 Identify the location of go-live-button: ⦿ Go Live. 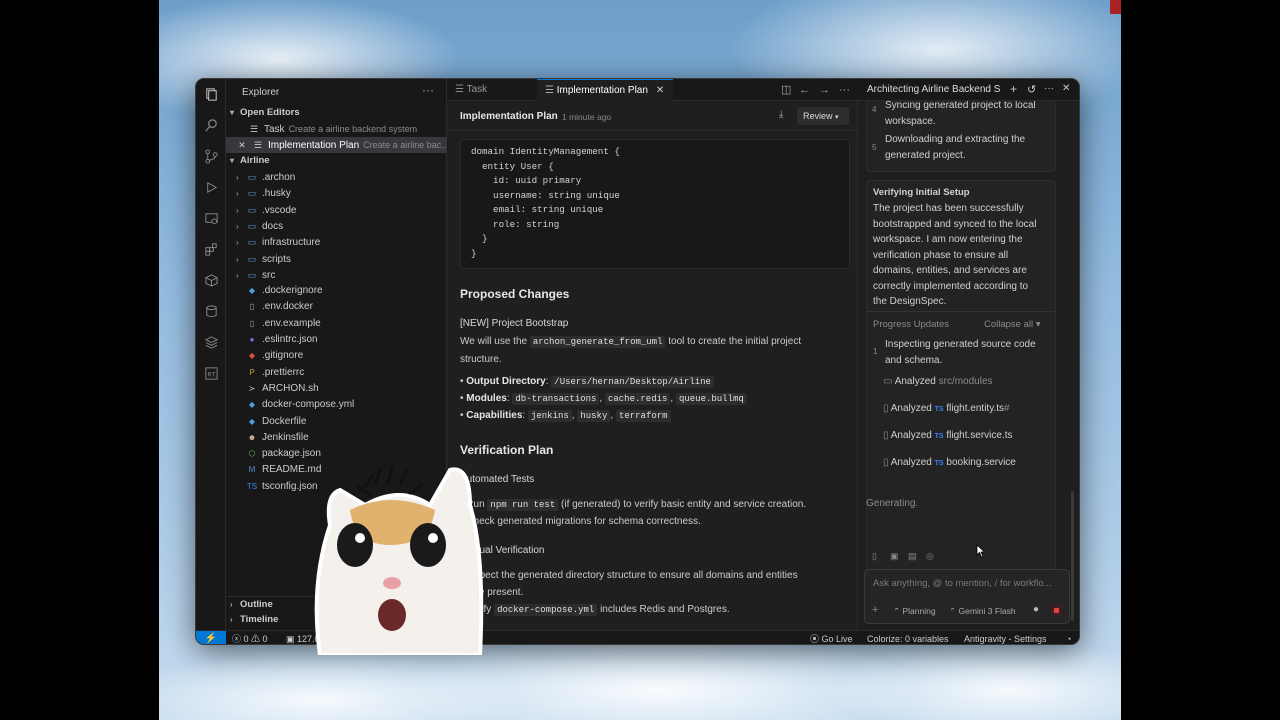
(831, 637).